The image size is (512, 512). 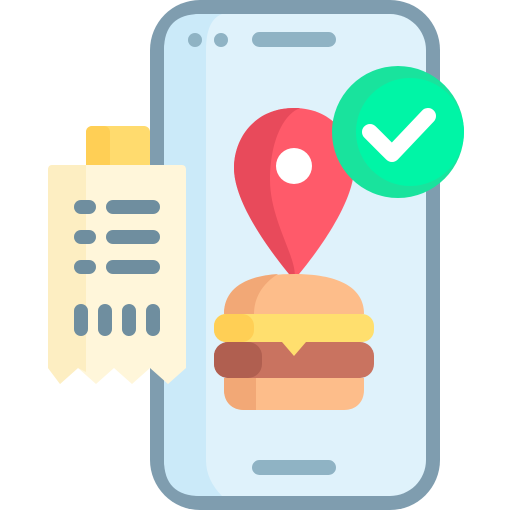 What do you see at coordinates (294, 467) in the screenshot?
I see `home-bar-icon` at bounding box center [294, 467].